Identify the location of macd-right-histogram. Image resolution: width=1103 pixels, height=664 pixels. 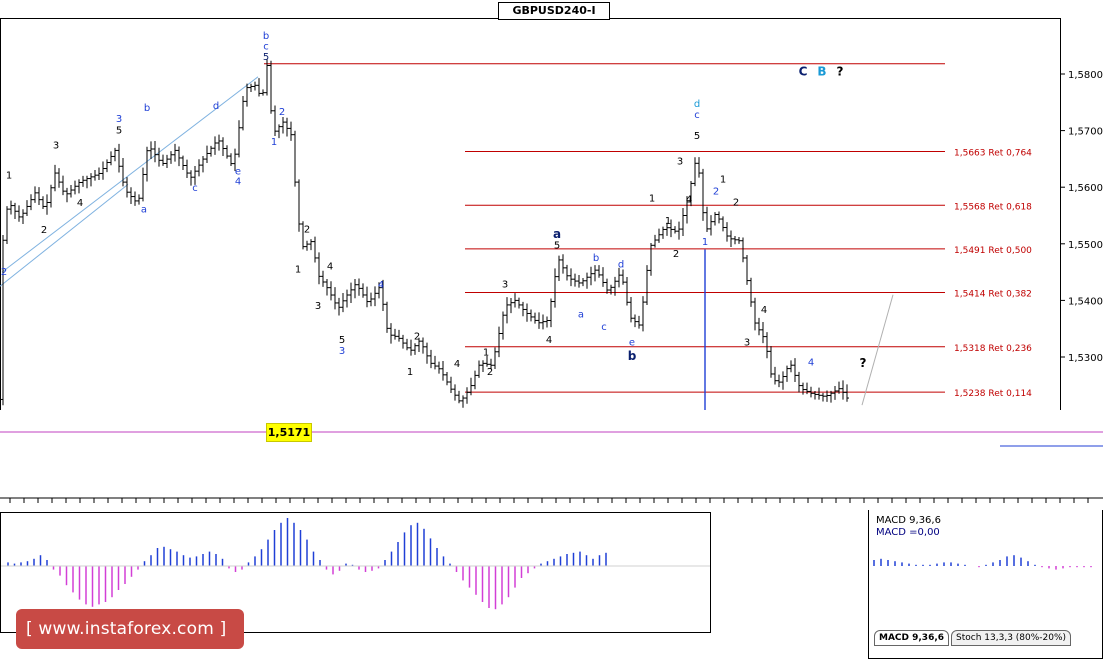
(982, 562).